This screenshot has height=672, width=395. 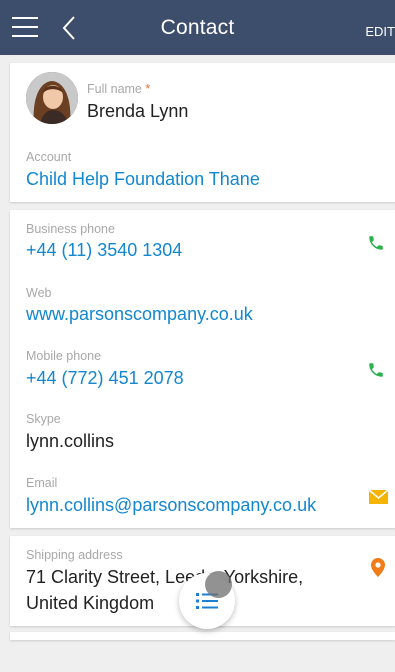 What do you see at coordinates (148, 89) in the screenshot?
I see `required-mark: *` at bounding box center [148, 89].